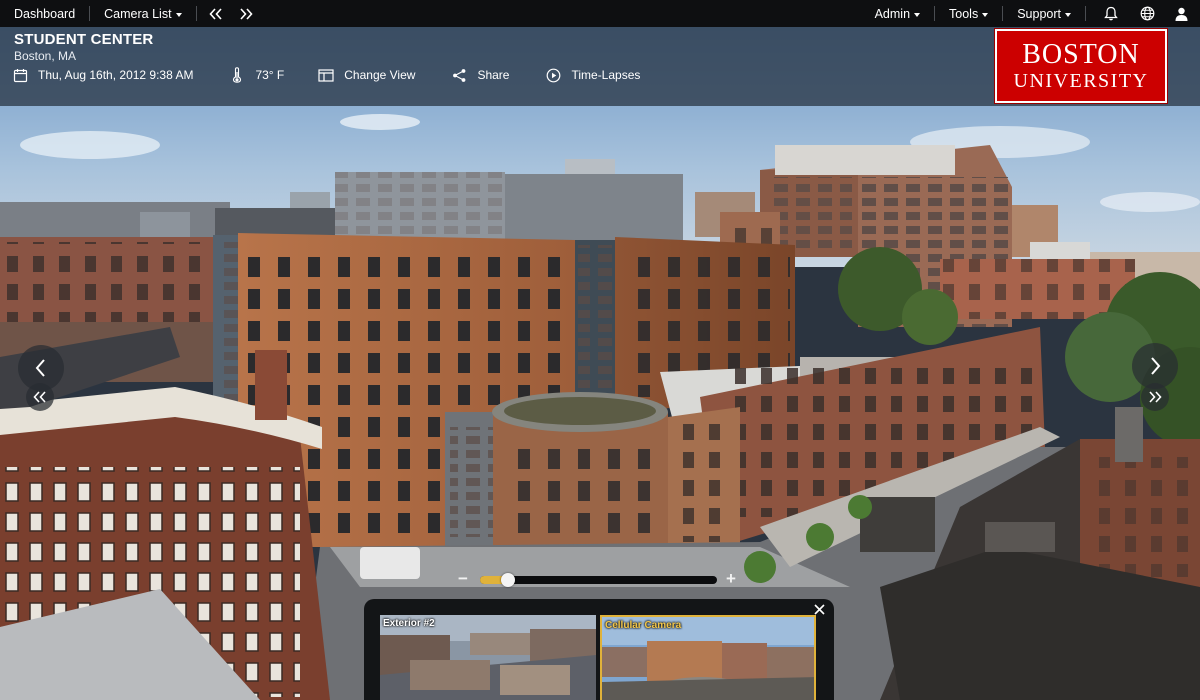  What do you see at coordinates (493, 75) in the screenshot?
I see `share-label: Share` at bounding box center [493, 75].